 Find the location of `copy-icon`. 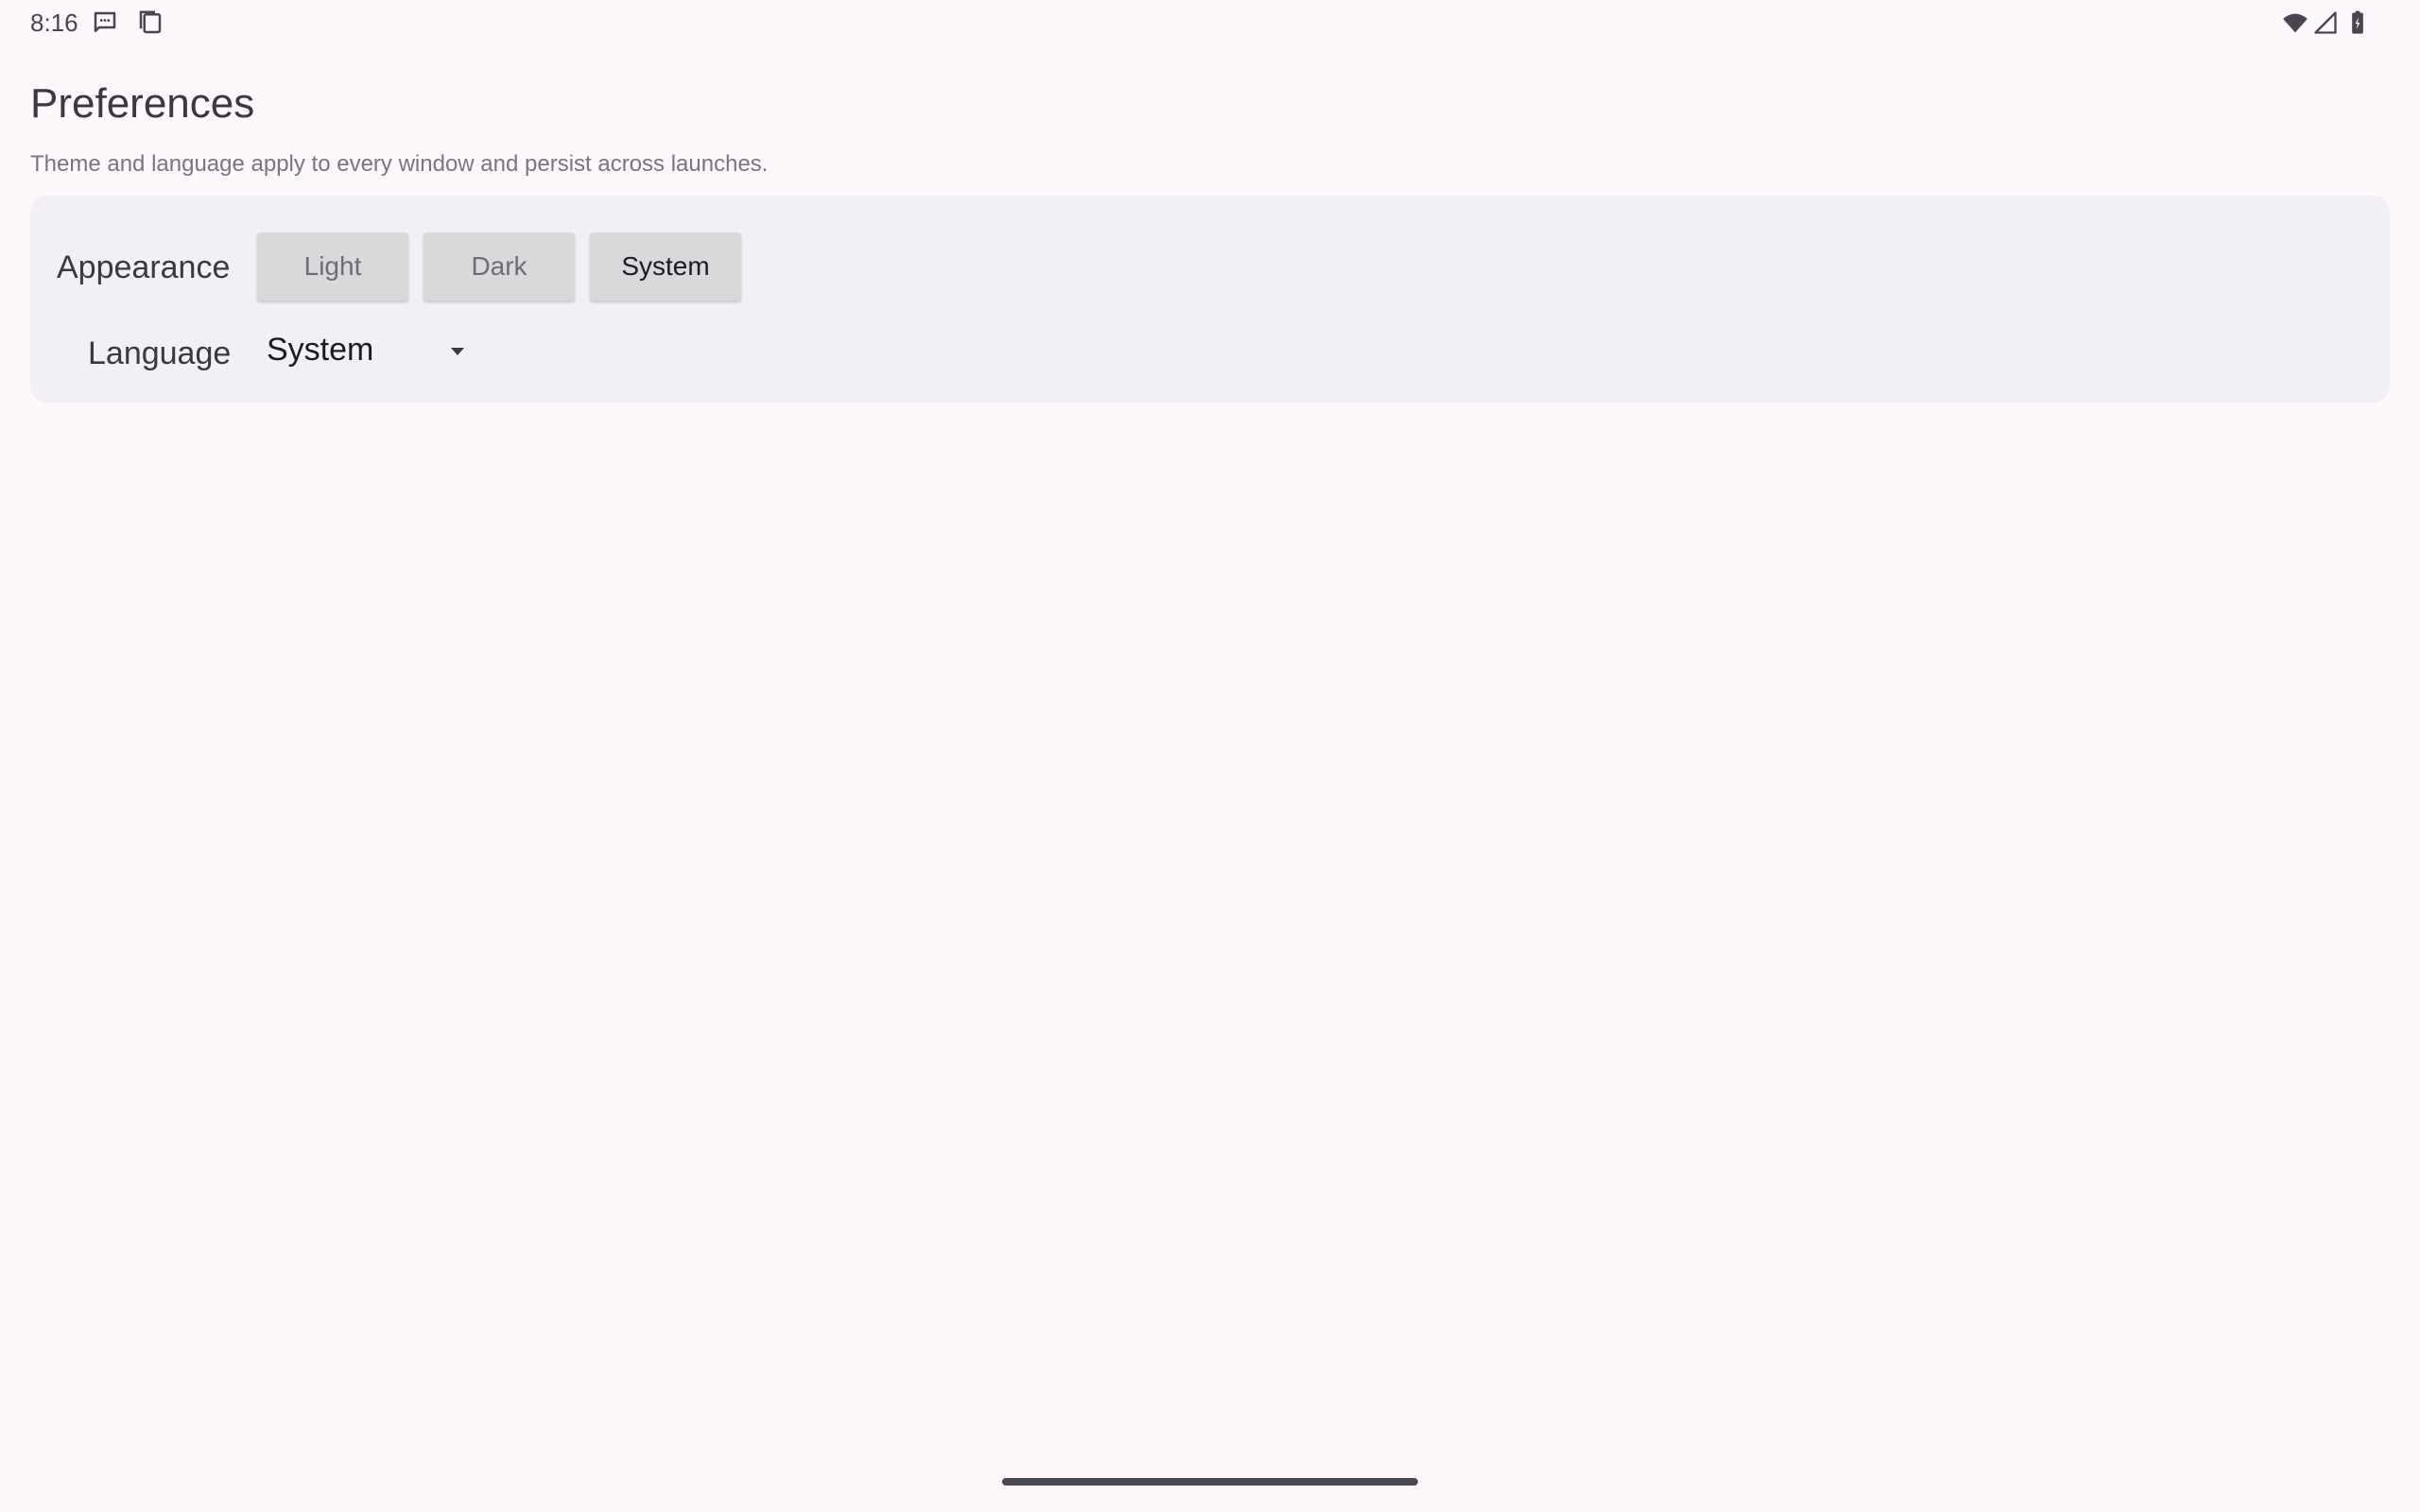

copy-icon is located at coordinates (150, 22).